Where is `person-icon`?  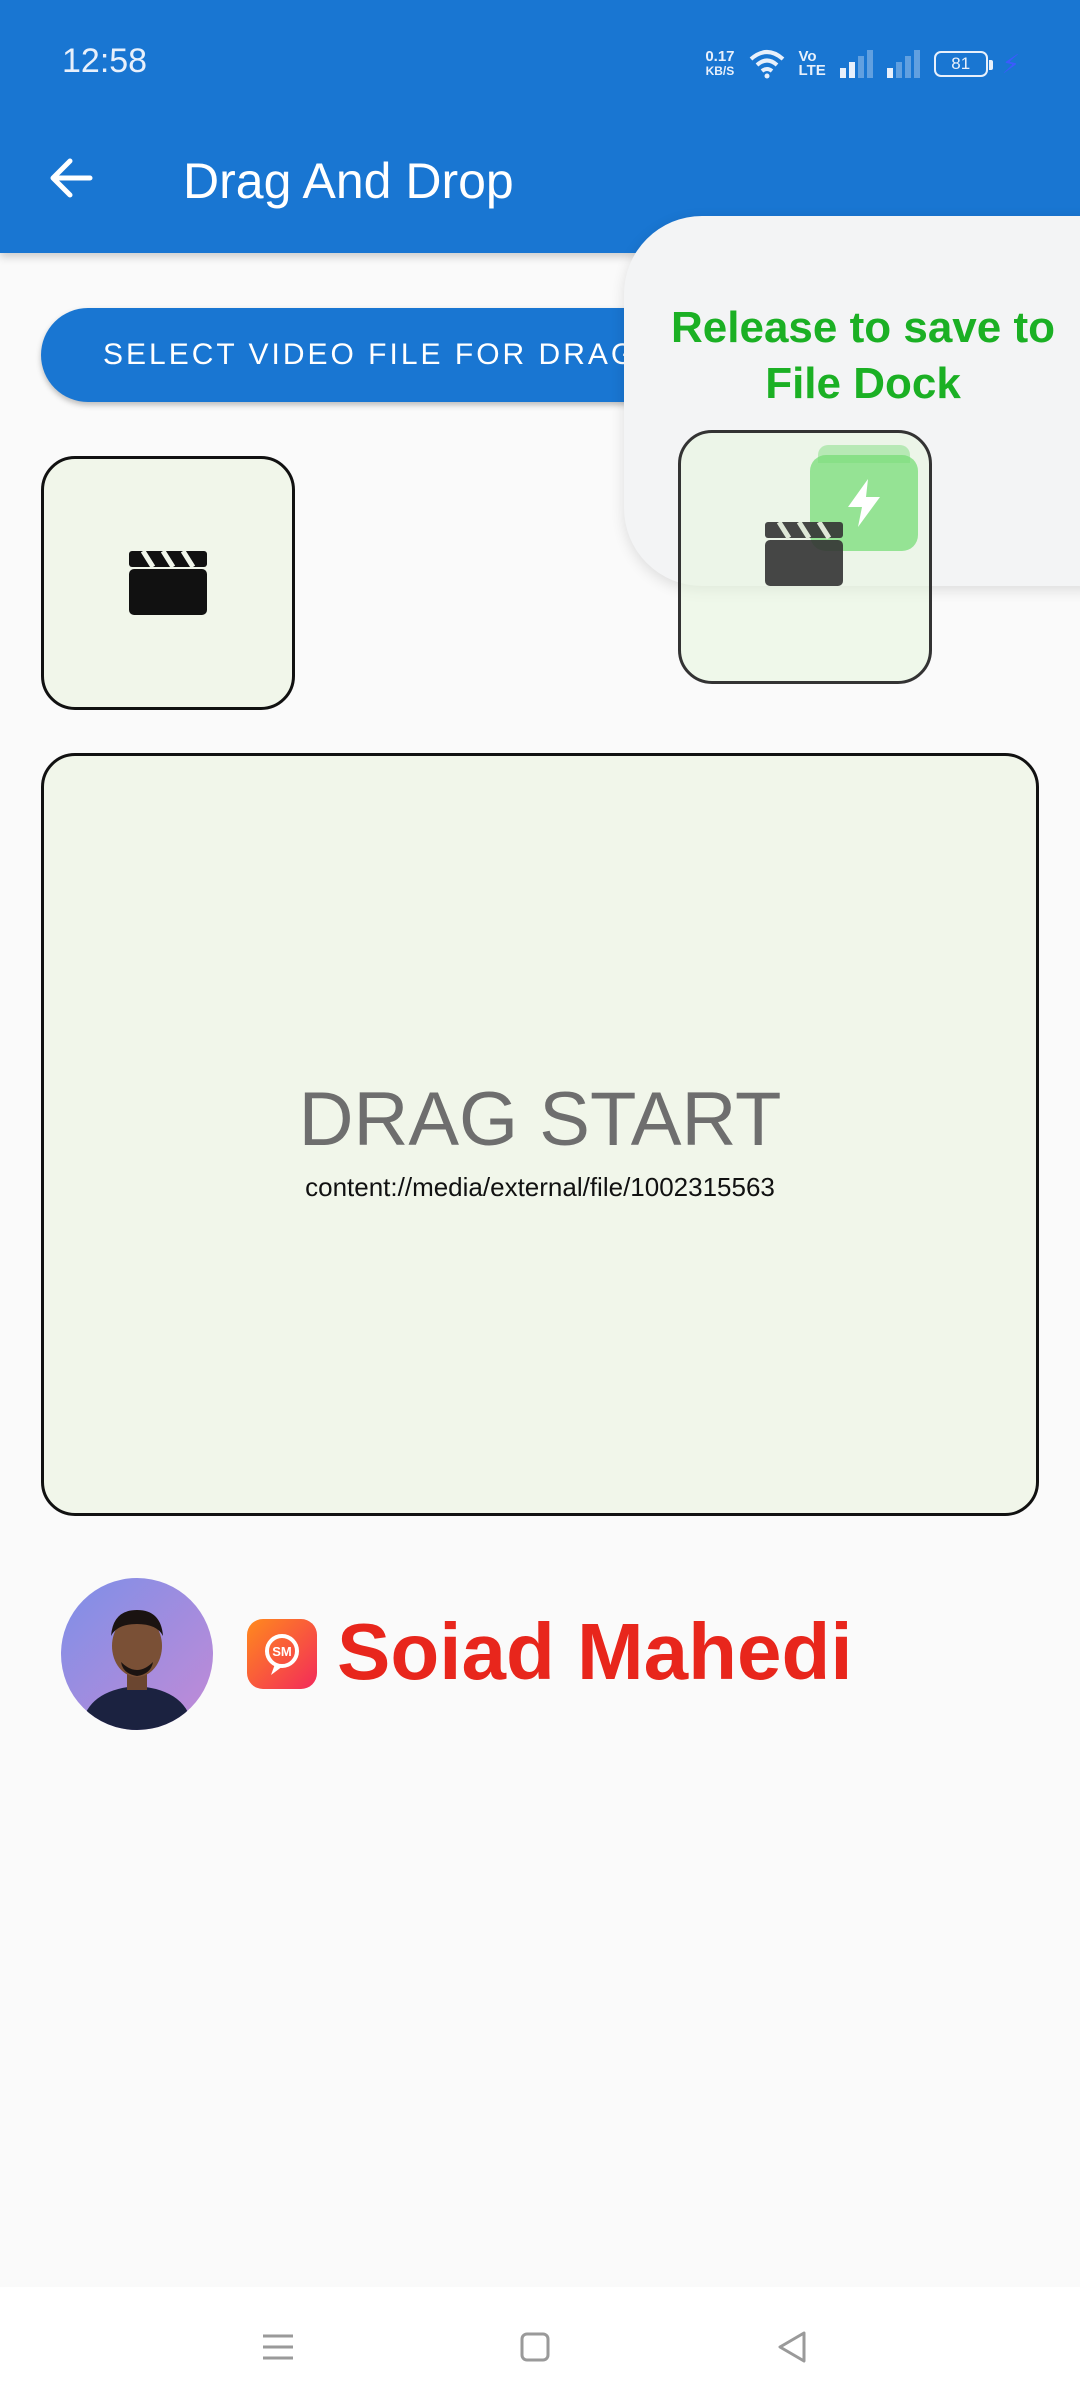 person-icon is located at coordinates (137, 1670).